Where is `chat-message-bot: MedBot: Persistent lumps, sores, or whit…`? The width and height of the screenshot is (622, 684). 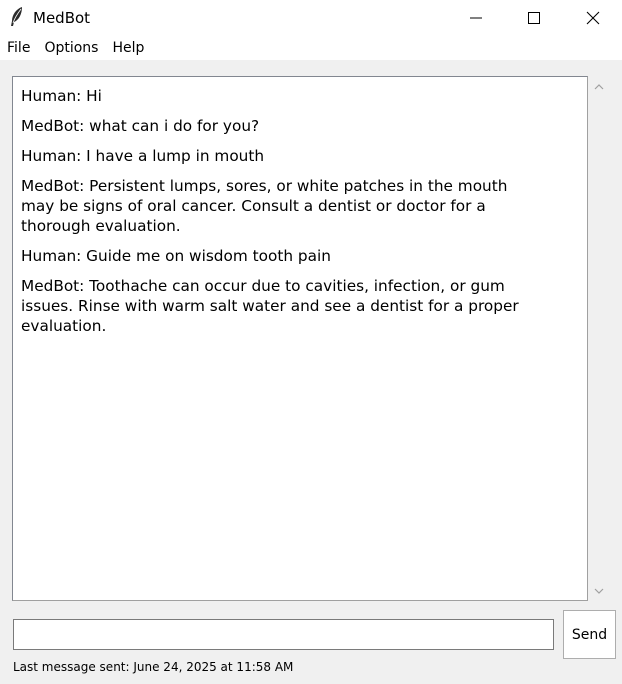 chat-message-bot: MedBot: Persistent lumps, sores, or whit… is located at coordinates (264, 206).